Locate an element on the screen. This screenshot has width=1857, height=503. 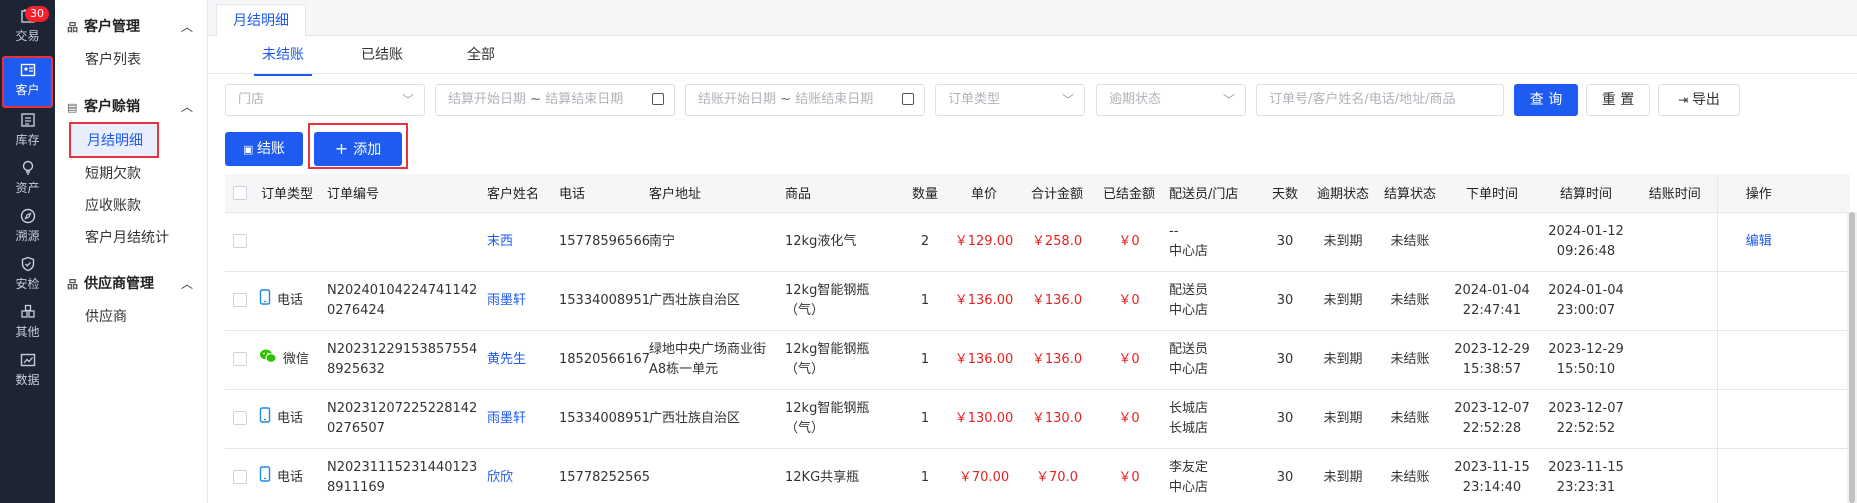
order-no-cell: N202311152314401238911169 is located at coordinates (401, 475).